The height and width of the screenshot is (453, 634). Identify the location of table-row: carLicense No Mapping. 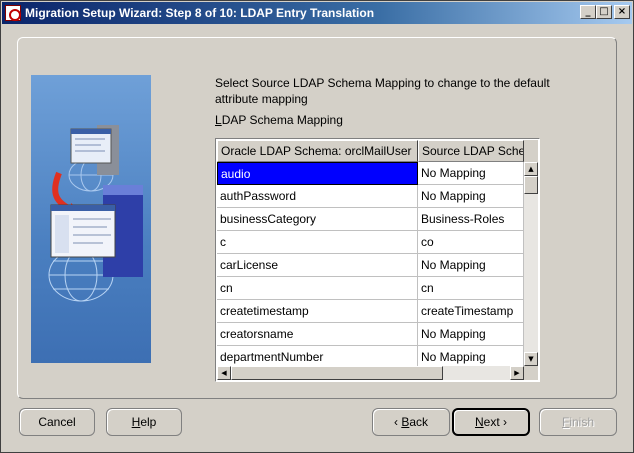
(370, 265).